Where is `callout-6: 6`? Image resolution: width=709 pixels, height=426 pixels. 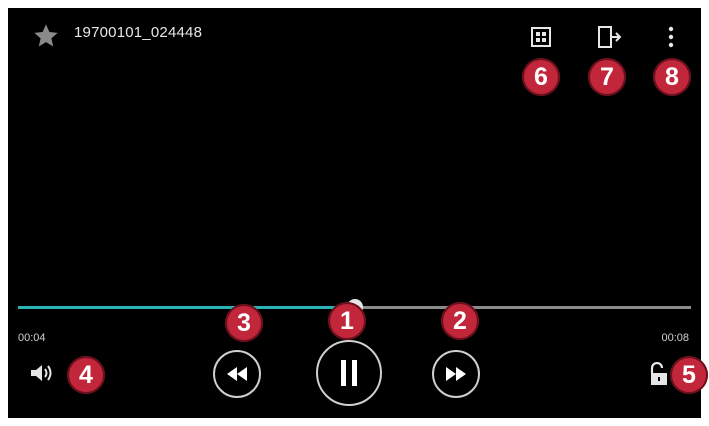 callout-6: 6 is located at coordinates (541, 77).